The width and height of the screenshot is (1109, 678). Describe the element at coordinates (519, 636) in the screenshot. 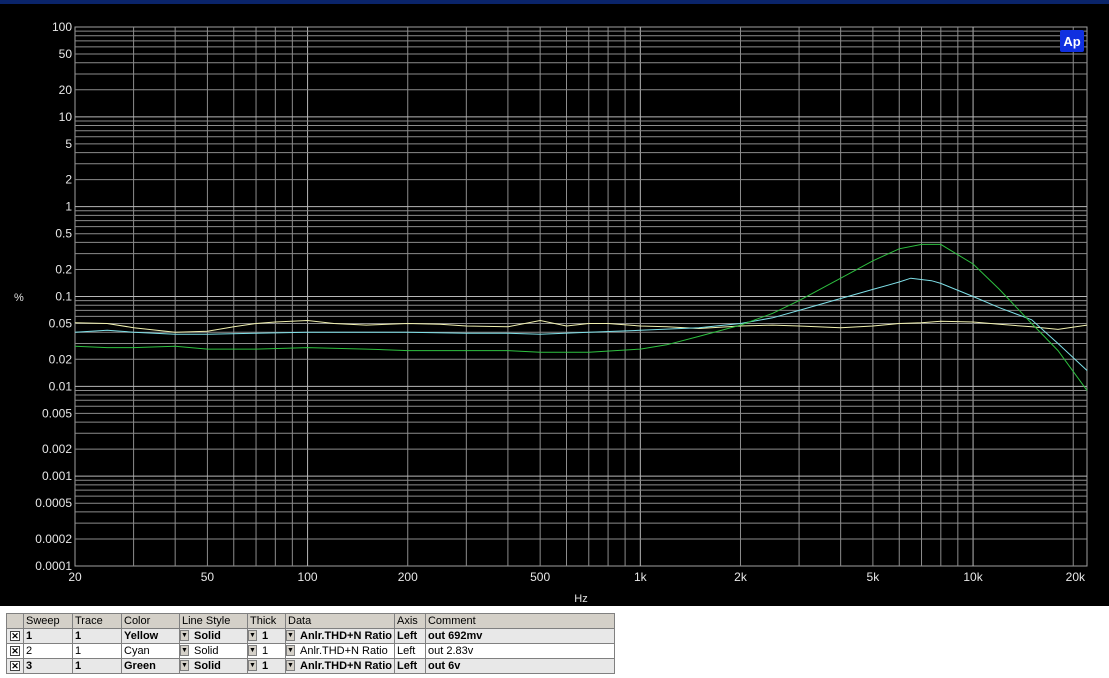

I see `comment-cell: out 692mv` at that location.